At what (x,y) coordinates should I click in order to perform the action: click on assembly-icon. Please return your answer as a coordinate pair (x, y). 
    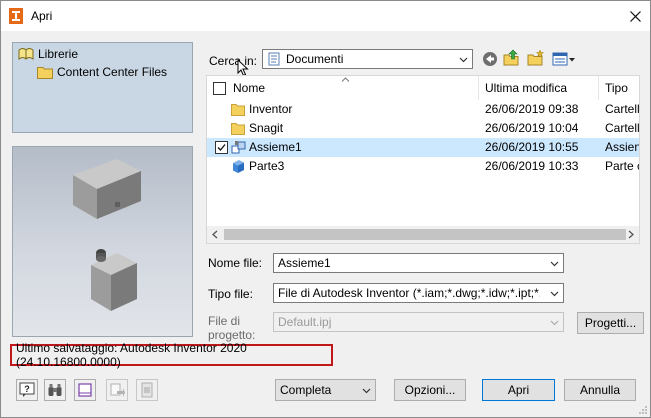
    Looking at the image, I should click on (238, 147).